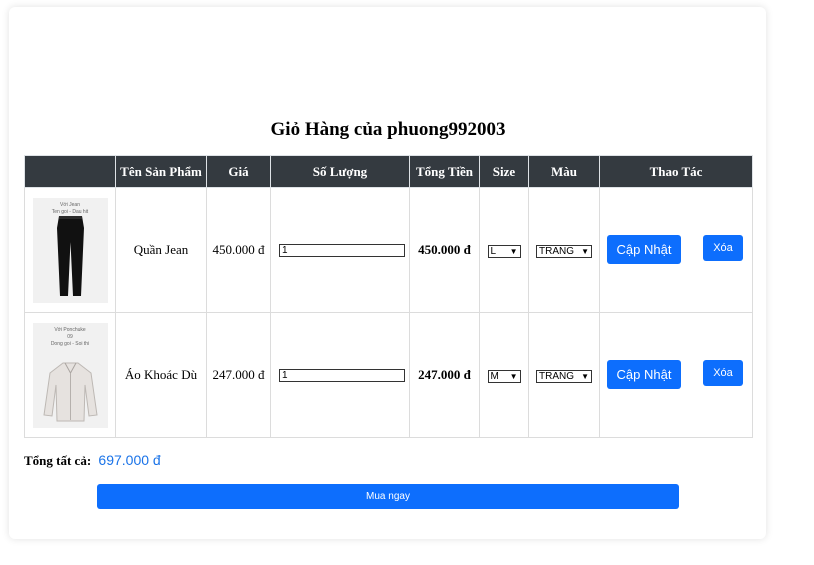 This screenshot has width=814, height=565. Describe the element at coordinates (58, 460) in the screenshot. I see `grand-total-label: Tổng tất cả:` at that location.